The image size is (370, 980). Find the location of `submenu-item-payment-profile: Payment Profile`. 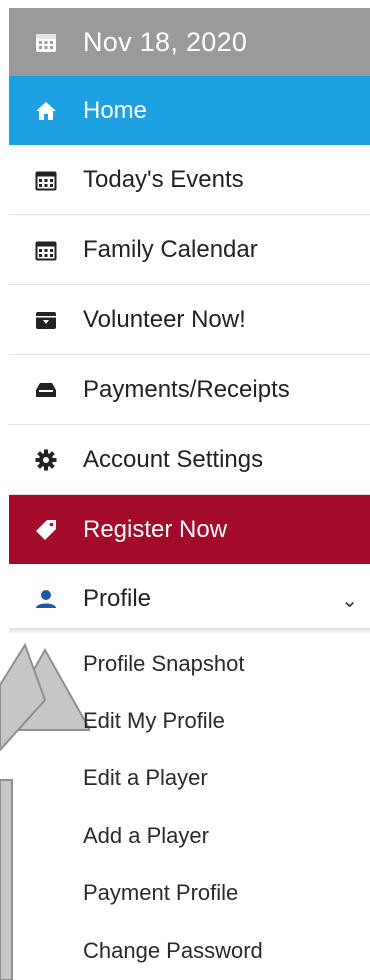

submenu-item-payment-profile: Payment Profile is located at coordinates (189, 893).